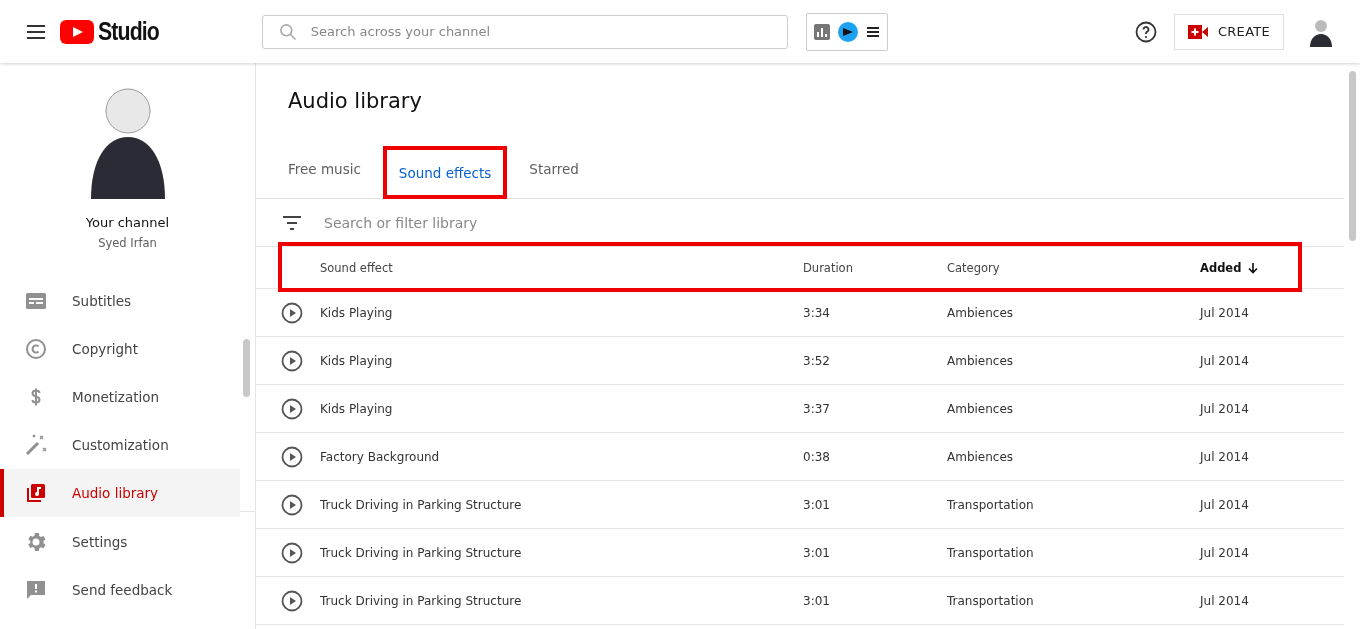  I want to click on sidebar-item: Settings, so click(120, 542).